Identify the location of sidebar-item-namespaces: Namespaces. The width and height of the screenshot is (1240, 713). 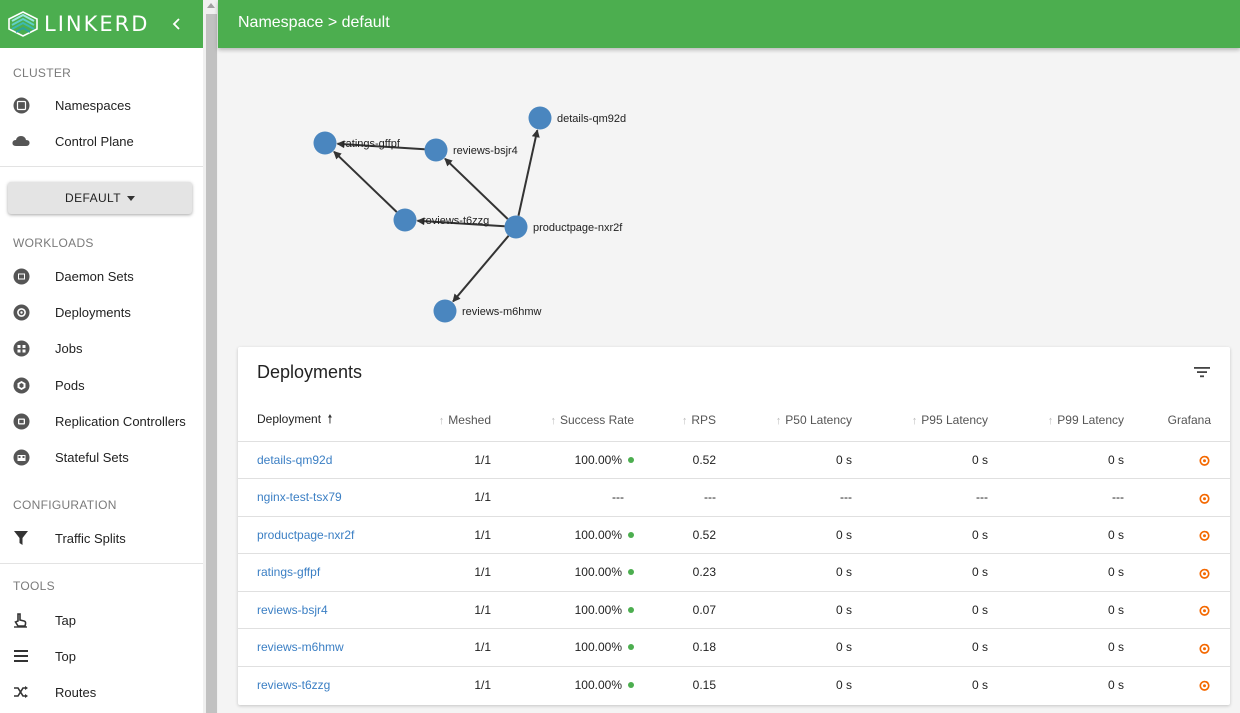
(101, 105).